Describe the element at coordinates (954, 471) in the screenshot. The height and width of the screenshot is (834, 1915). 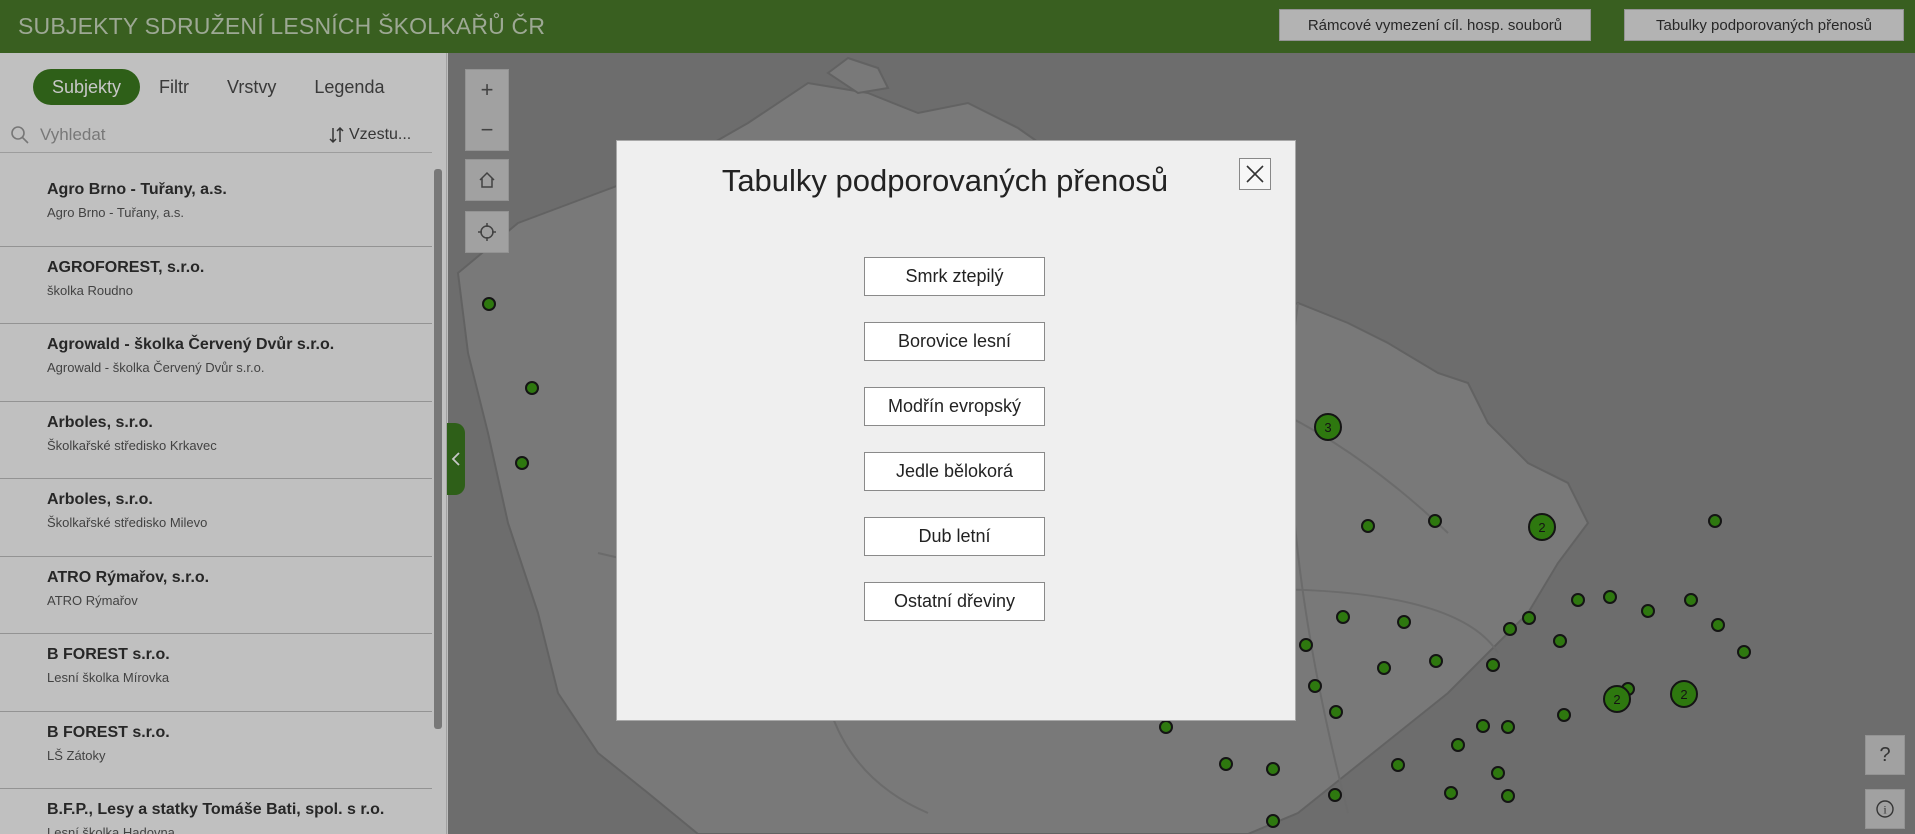
I see `species-button-jedle: Jedle bělokorá` at that location.